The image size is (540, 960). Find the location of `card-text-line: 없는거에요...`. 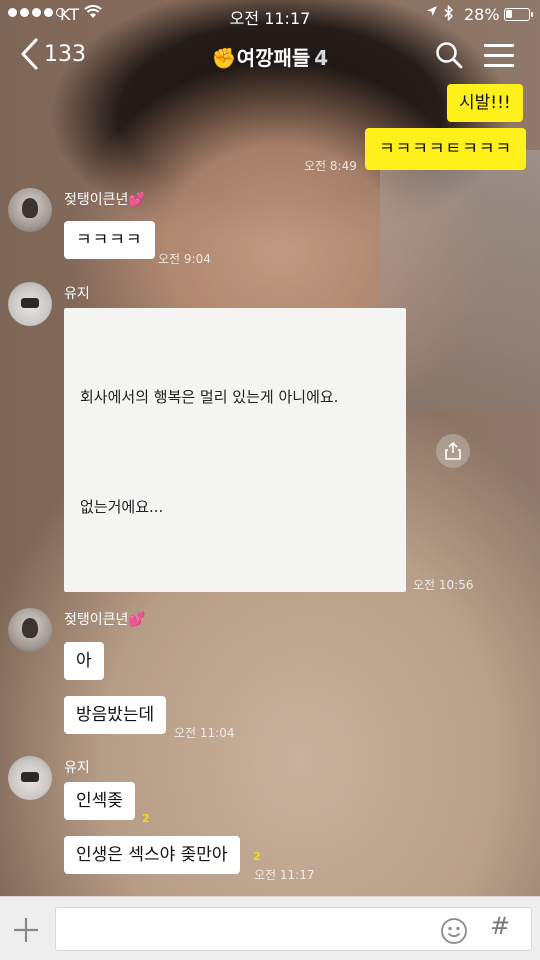

card-text-line: 없는거에요... is located at coordinates (122, 507).